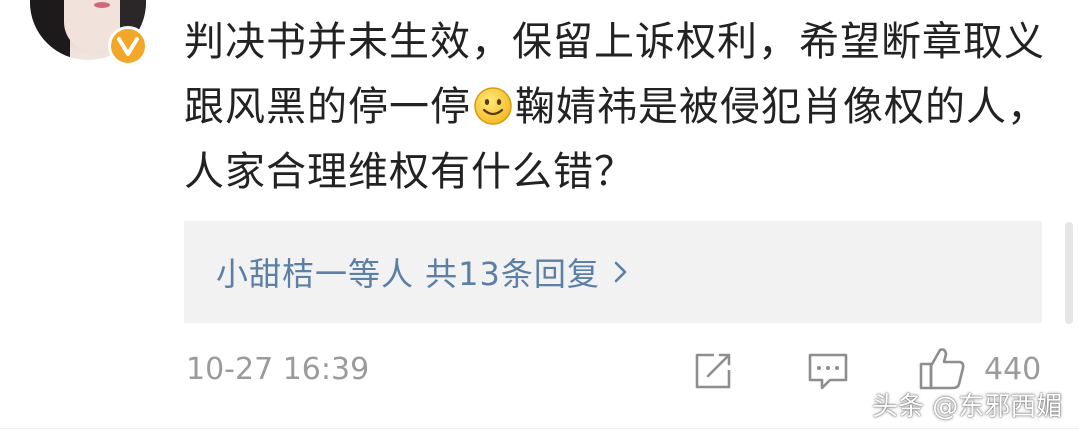 This screenshot has width=1079, height=431. Describe the element at coordinates (621, 272) in the screenshot. I see `chevron-right-icon` at that location.